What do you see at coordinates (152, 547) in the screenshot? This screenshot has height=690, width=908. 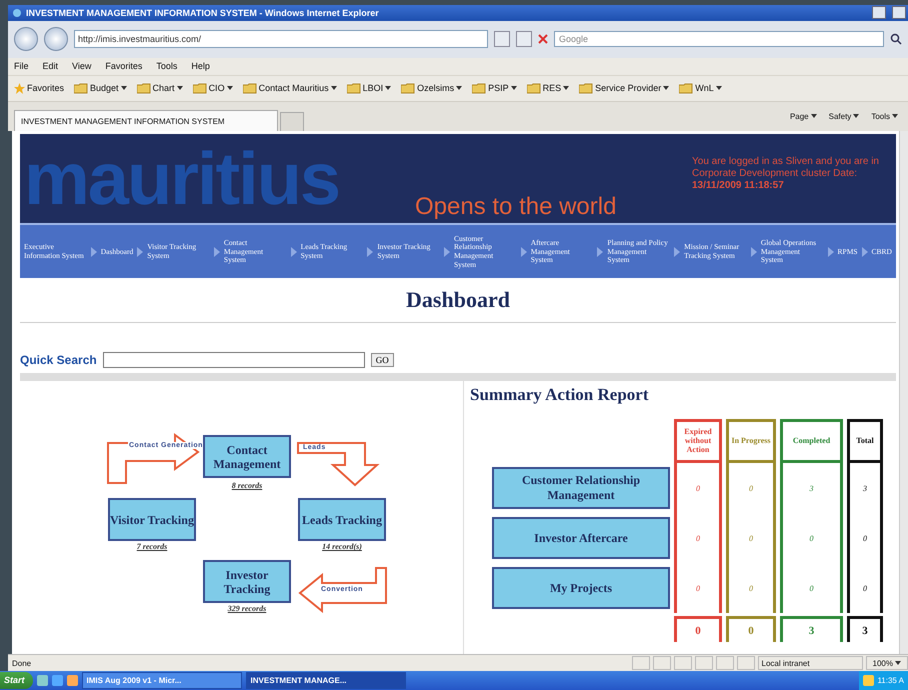 I see `records-link: 7 records` at bounding box center [152, 547].